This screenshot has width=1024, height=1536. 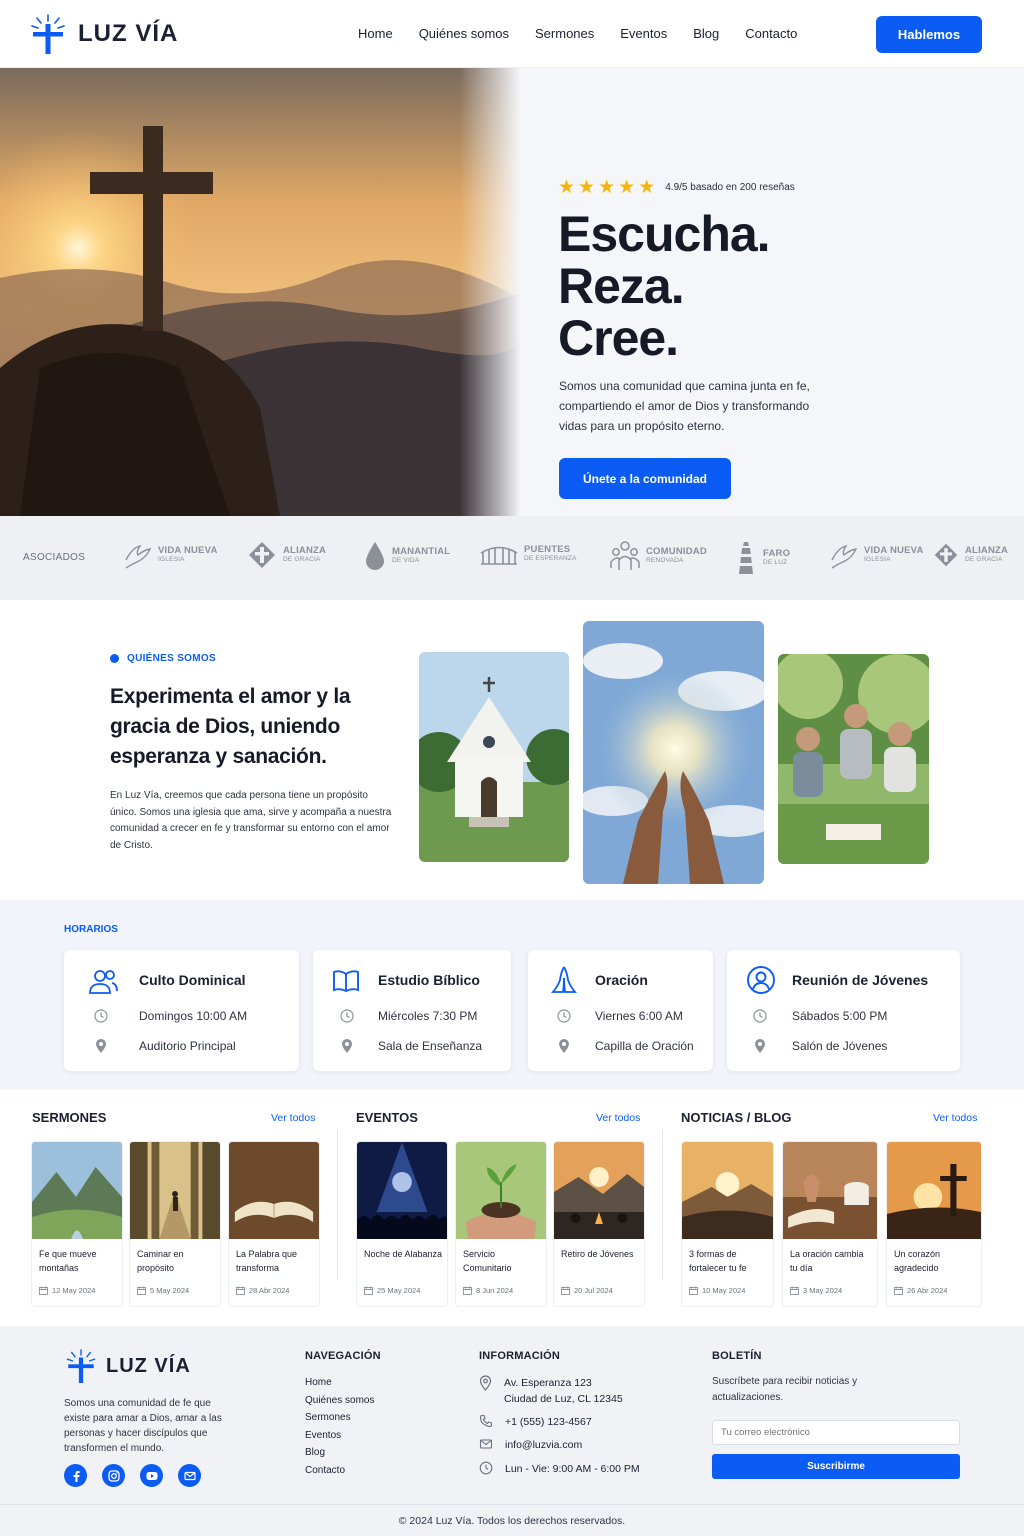 What do you see at coordinates (274, 1224) in the screenshot?
I see `sermon-card: La Palabra que transforma 28 Abr 2024` at bounding box center [274, 1224].